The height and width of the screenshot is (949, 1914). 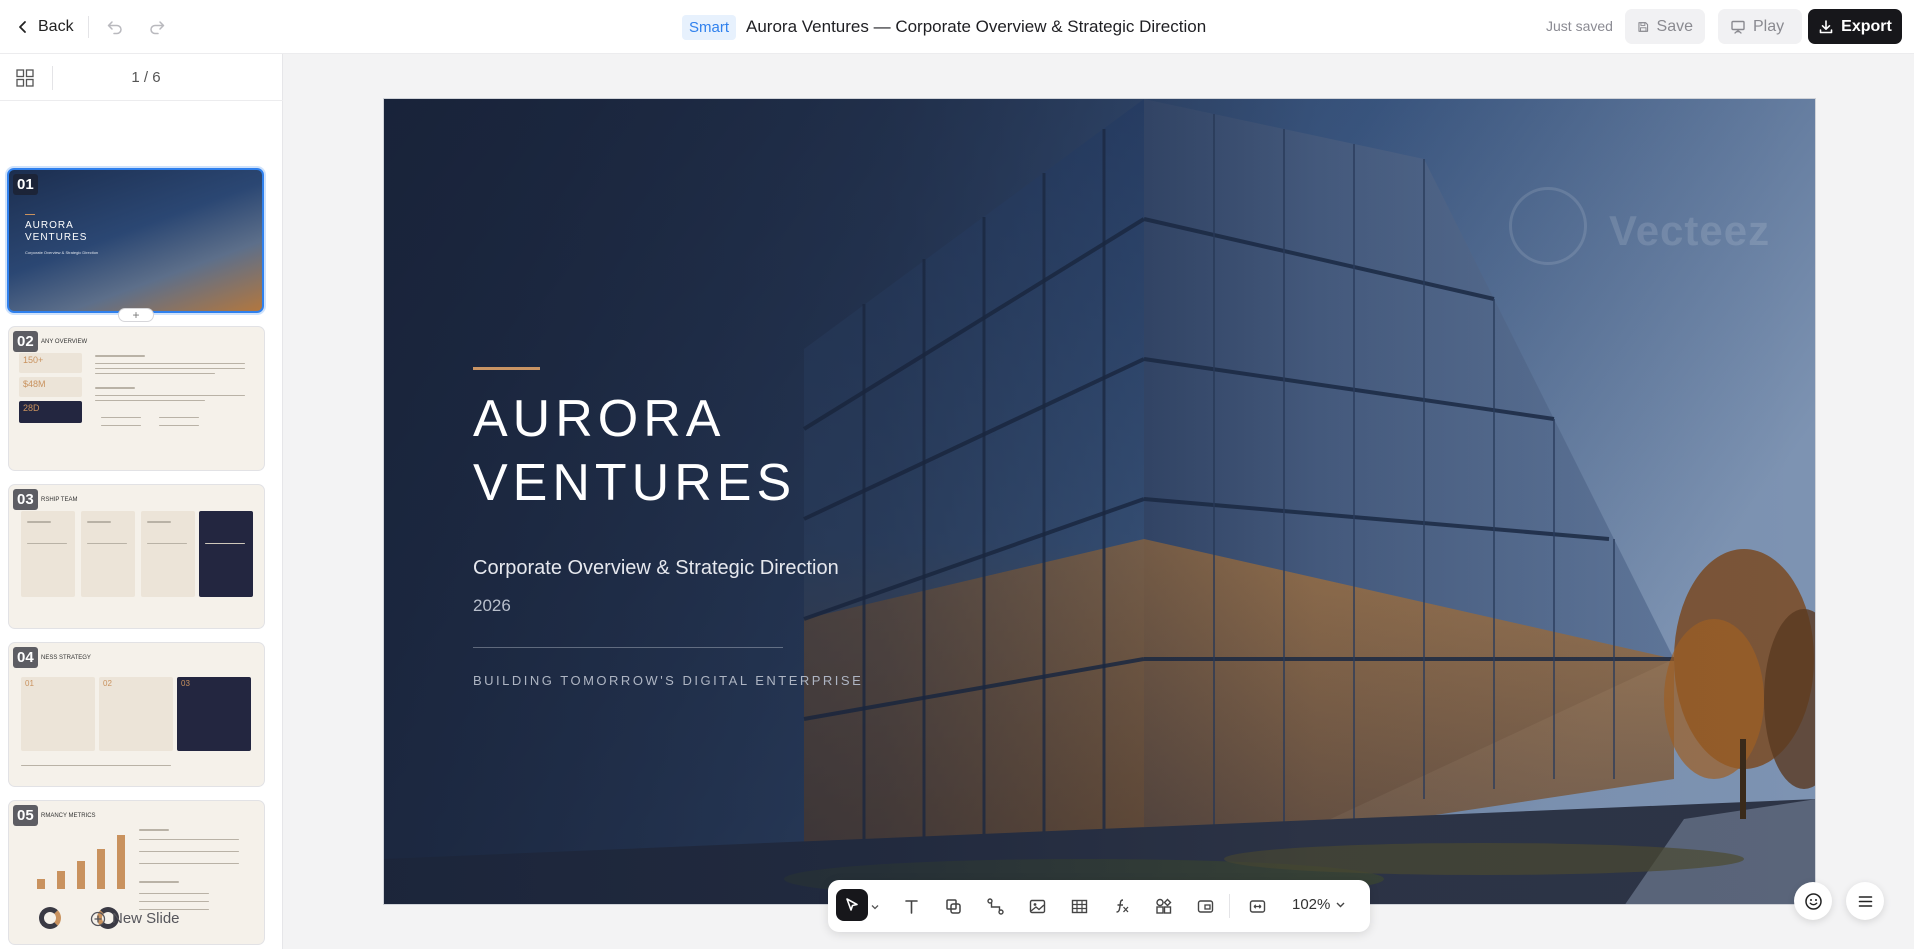 I want to click on text-tool, so click(x=911, y=906).